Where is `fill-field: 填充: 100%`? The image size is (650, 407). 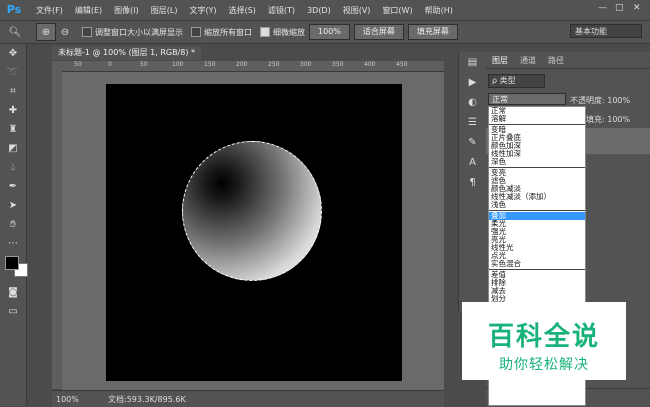
fill-field: 填充: 100% is located at coordinates (608, 119).